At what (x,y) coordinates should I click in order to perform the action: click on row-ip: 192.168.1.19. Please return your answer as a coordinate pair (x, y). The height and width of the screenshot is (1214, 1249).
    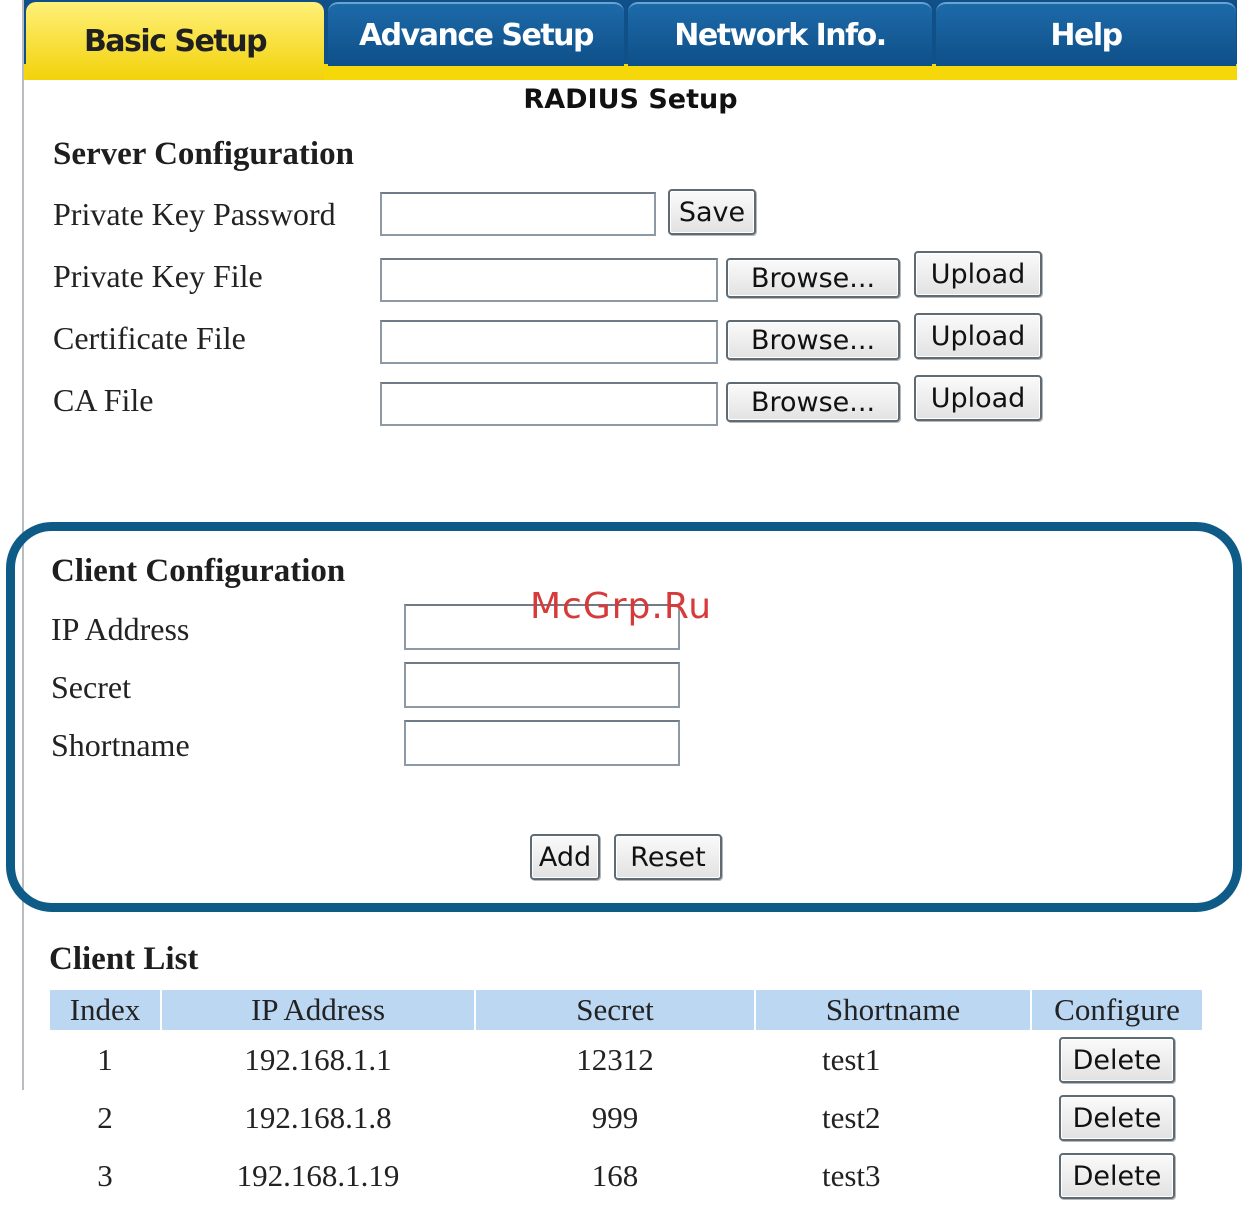
    Looking at the image, I should click on (318, 1175).